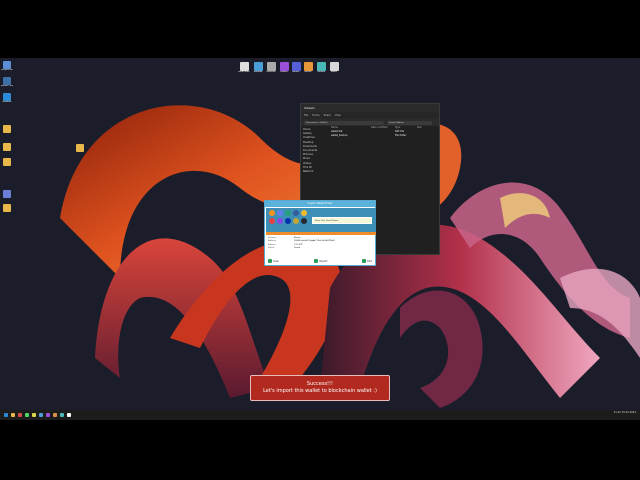 This screenshot has height=480, width=640. I want to click on desktop-shortcut: Bitcoin Core, so click(7, 82).